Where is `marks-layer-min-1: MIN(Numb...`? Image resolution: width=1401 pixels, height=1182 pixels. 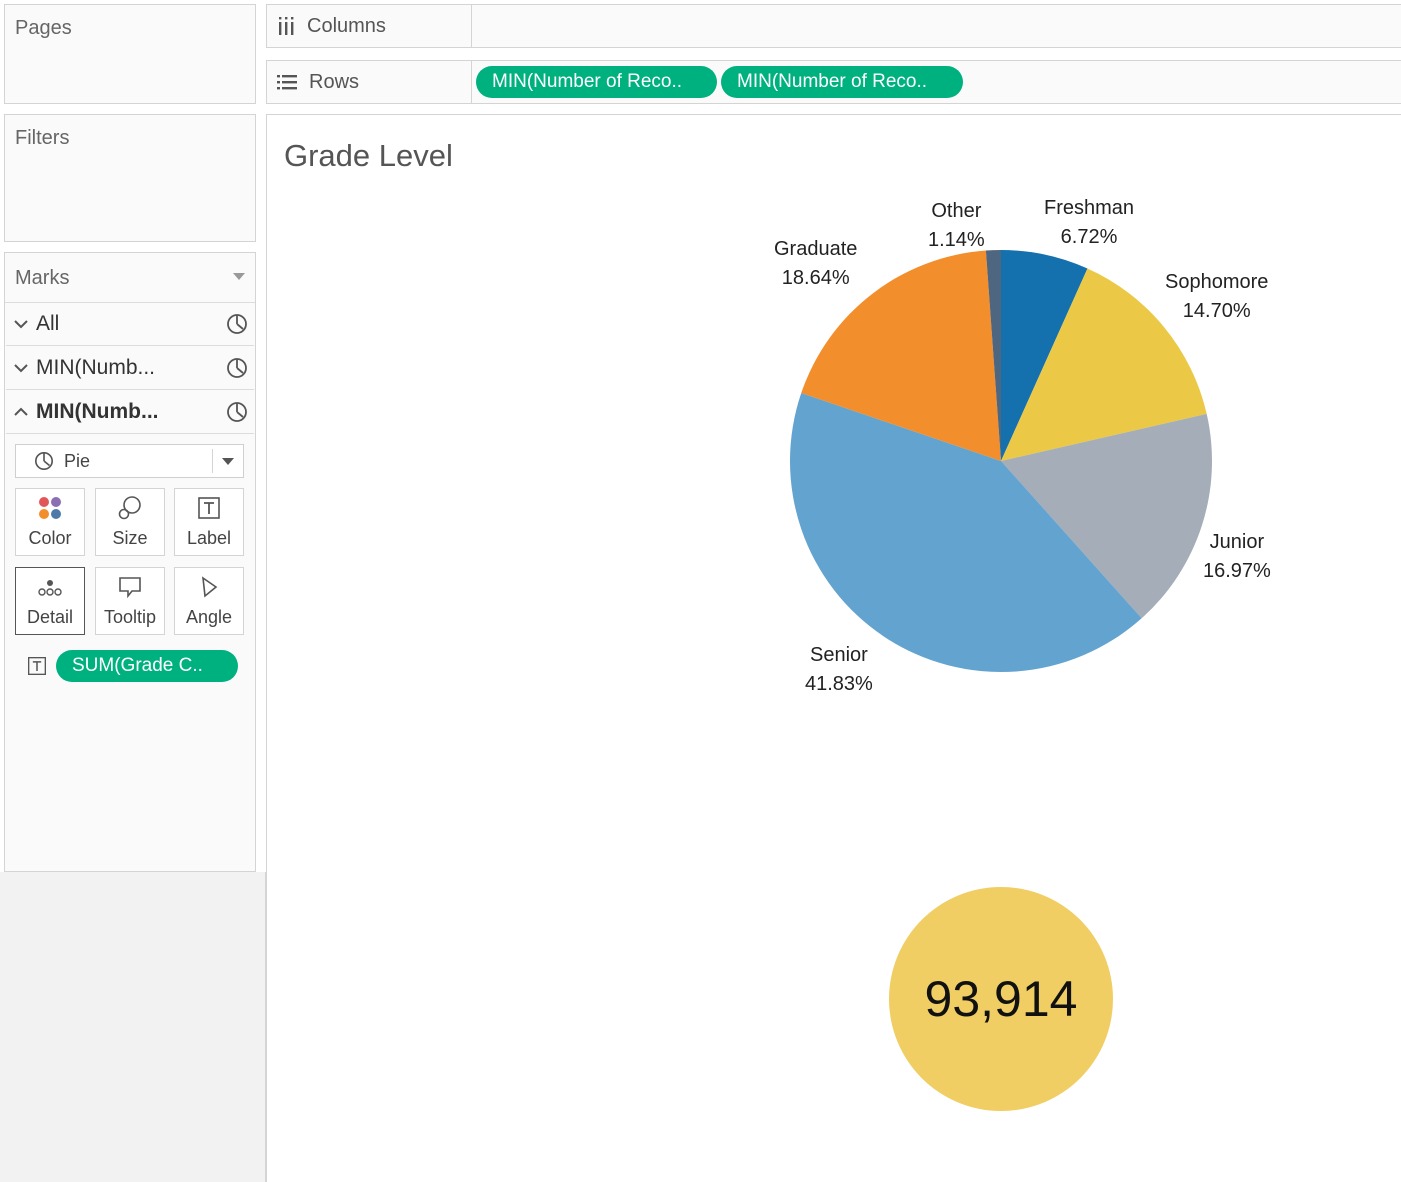
marks-layer-min-1: MIN(Numb... is located at coordinates (130, 368).